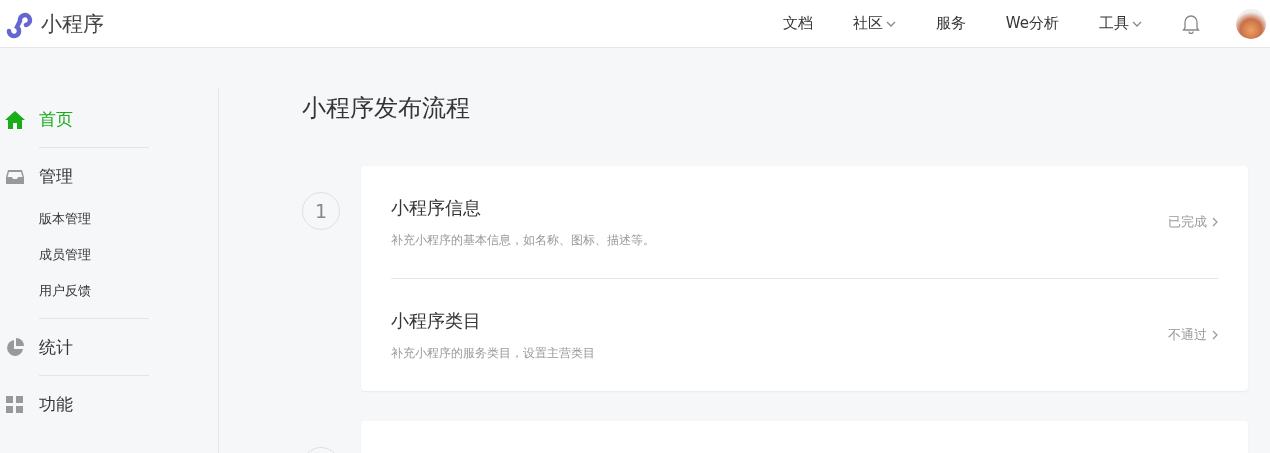  Describe the element at coordinates (1191, 23) in the screenshot. I see `bell-icon` at that location.